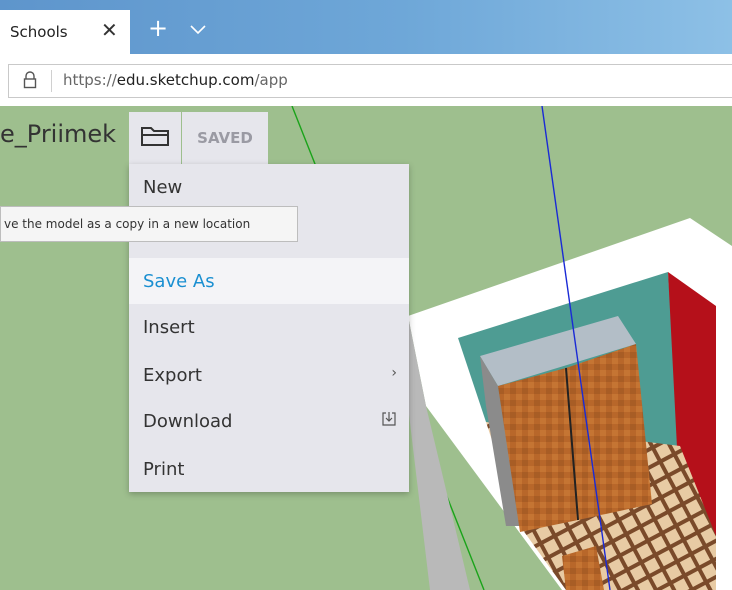  Describe the element at coordinates (269, 327) in the screenshot. I see `menu-item-insert: Insert` at that location.